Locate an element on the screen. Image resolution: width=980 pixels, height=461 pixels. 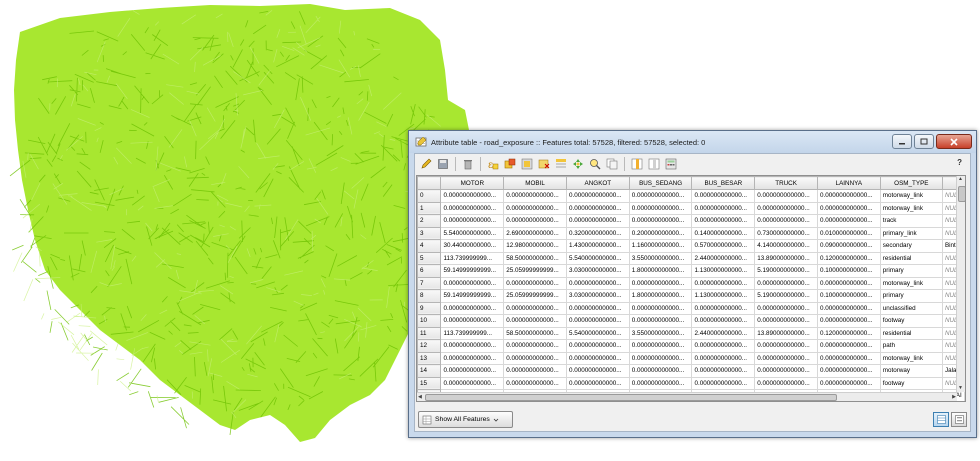
table-cell: footway is located at coordinates (911, 321).